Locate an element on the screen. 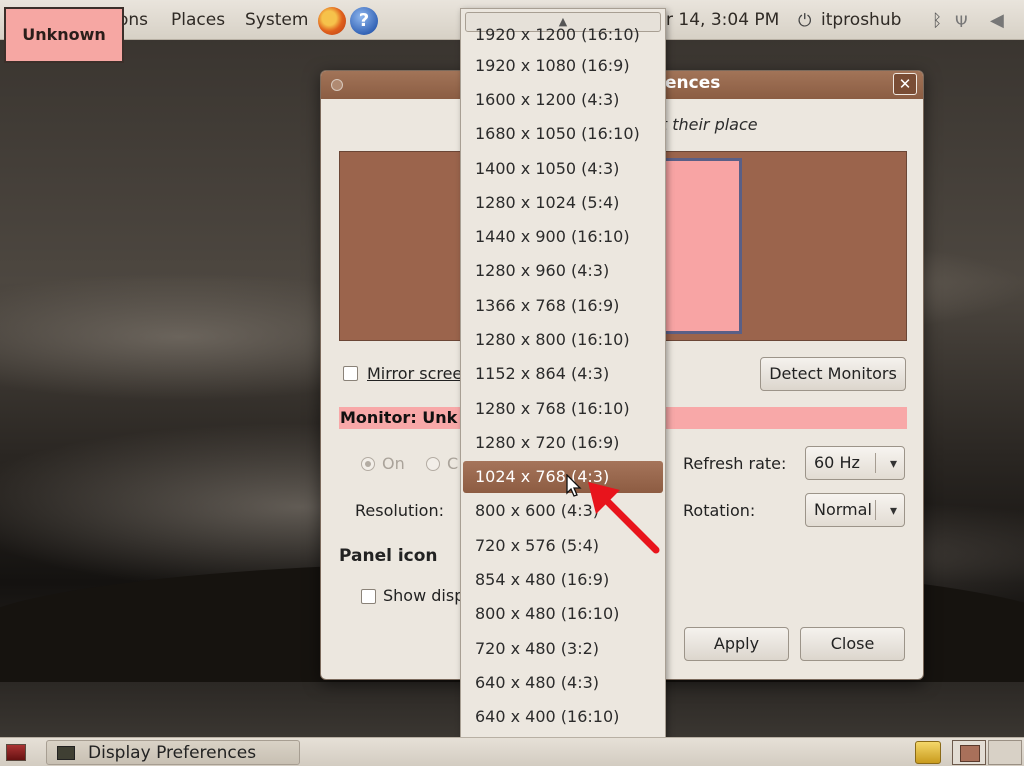 This screenshot has width=1024, height=766. trash-icon is located at coordinates (928, 752).